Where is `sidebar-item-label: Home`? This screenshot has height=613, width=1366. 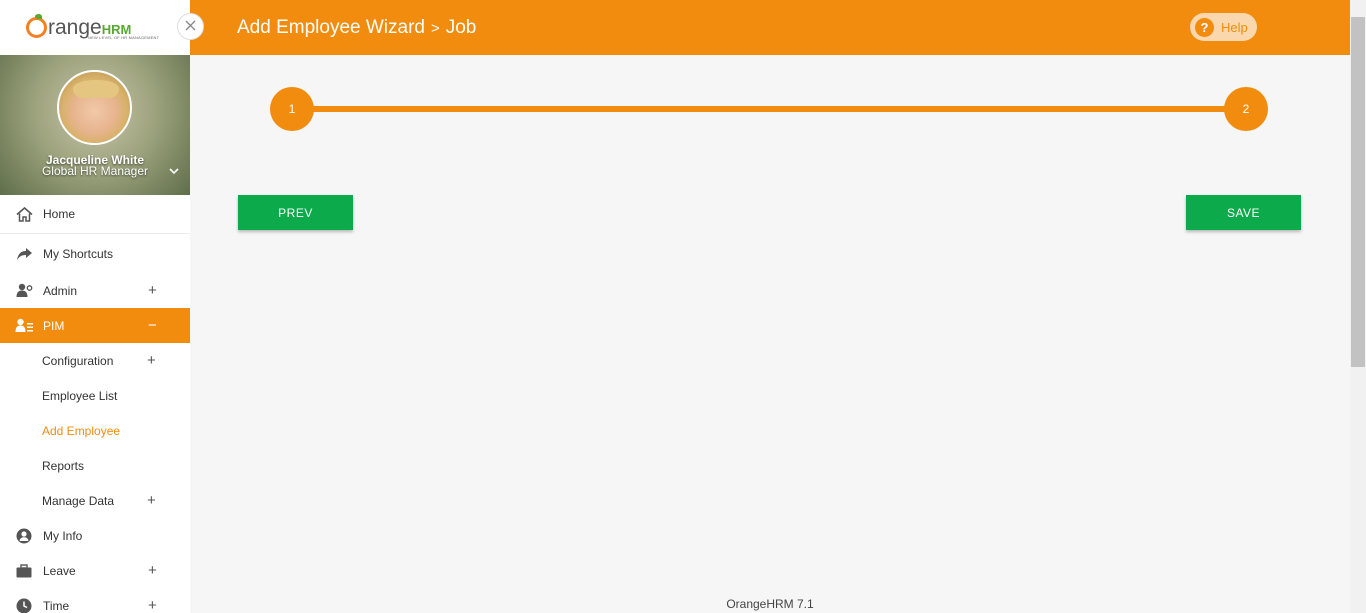 sidebar-item-label: Home is located at coordinates (59, 214).